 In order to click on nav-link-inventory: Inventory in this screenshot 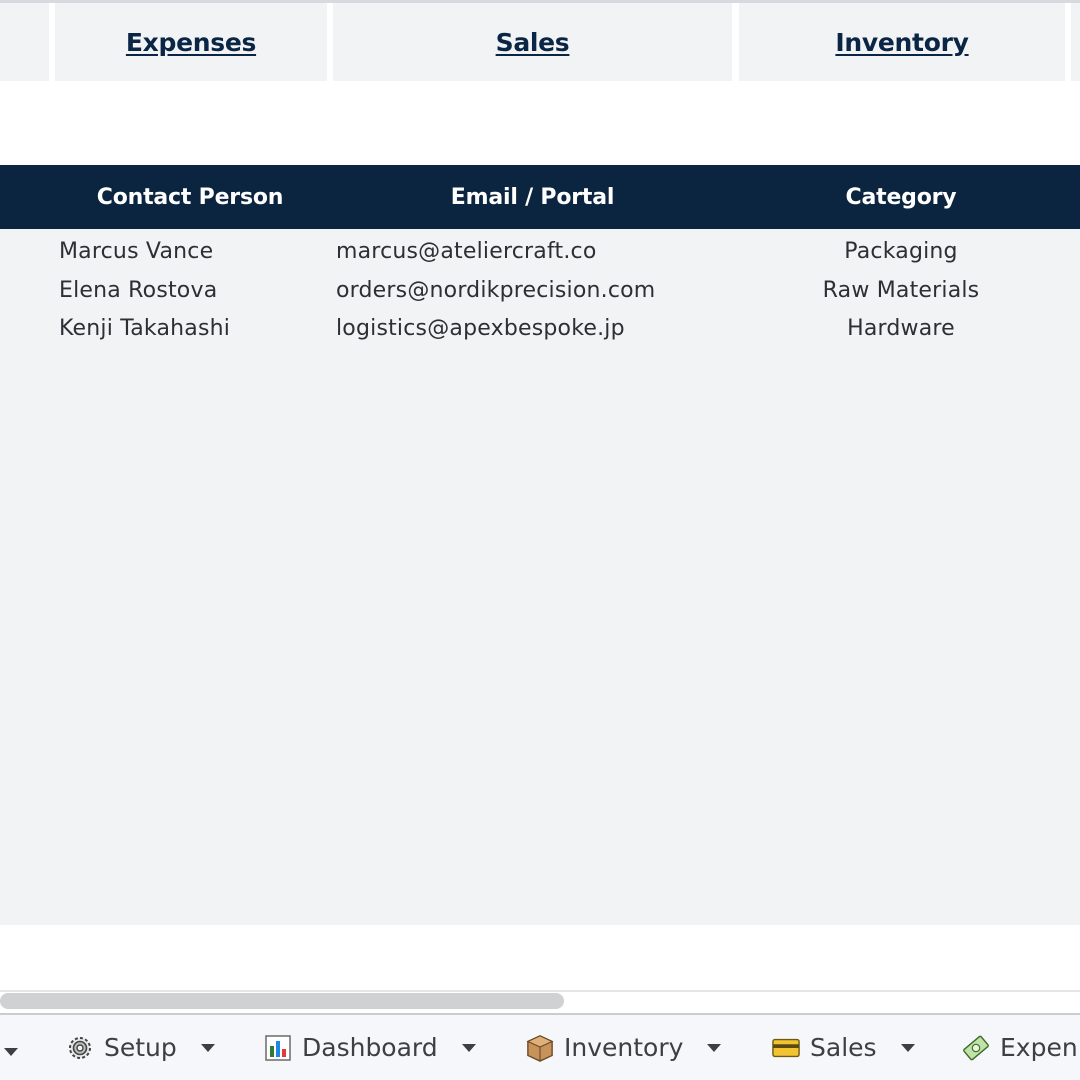, I will do `click(902, 42)`.